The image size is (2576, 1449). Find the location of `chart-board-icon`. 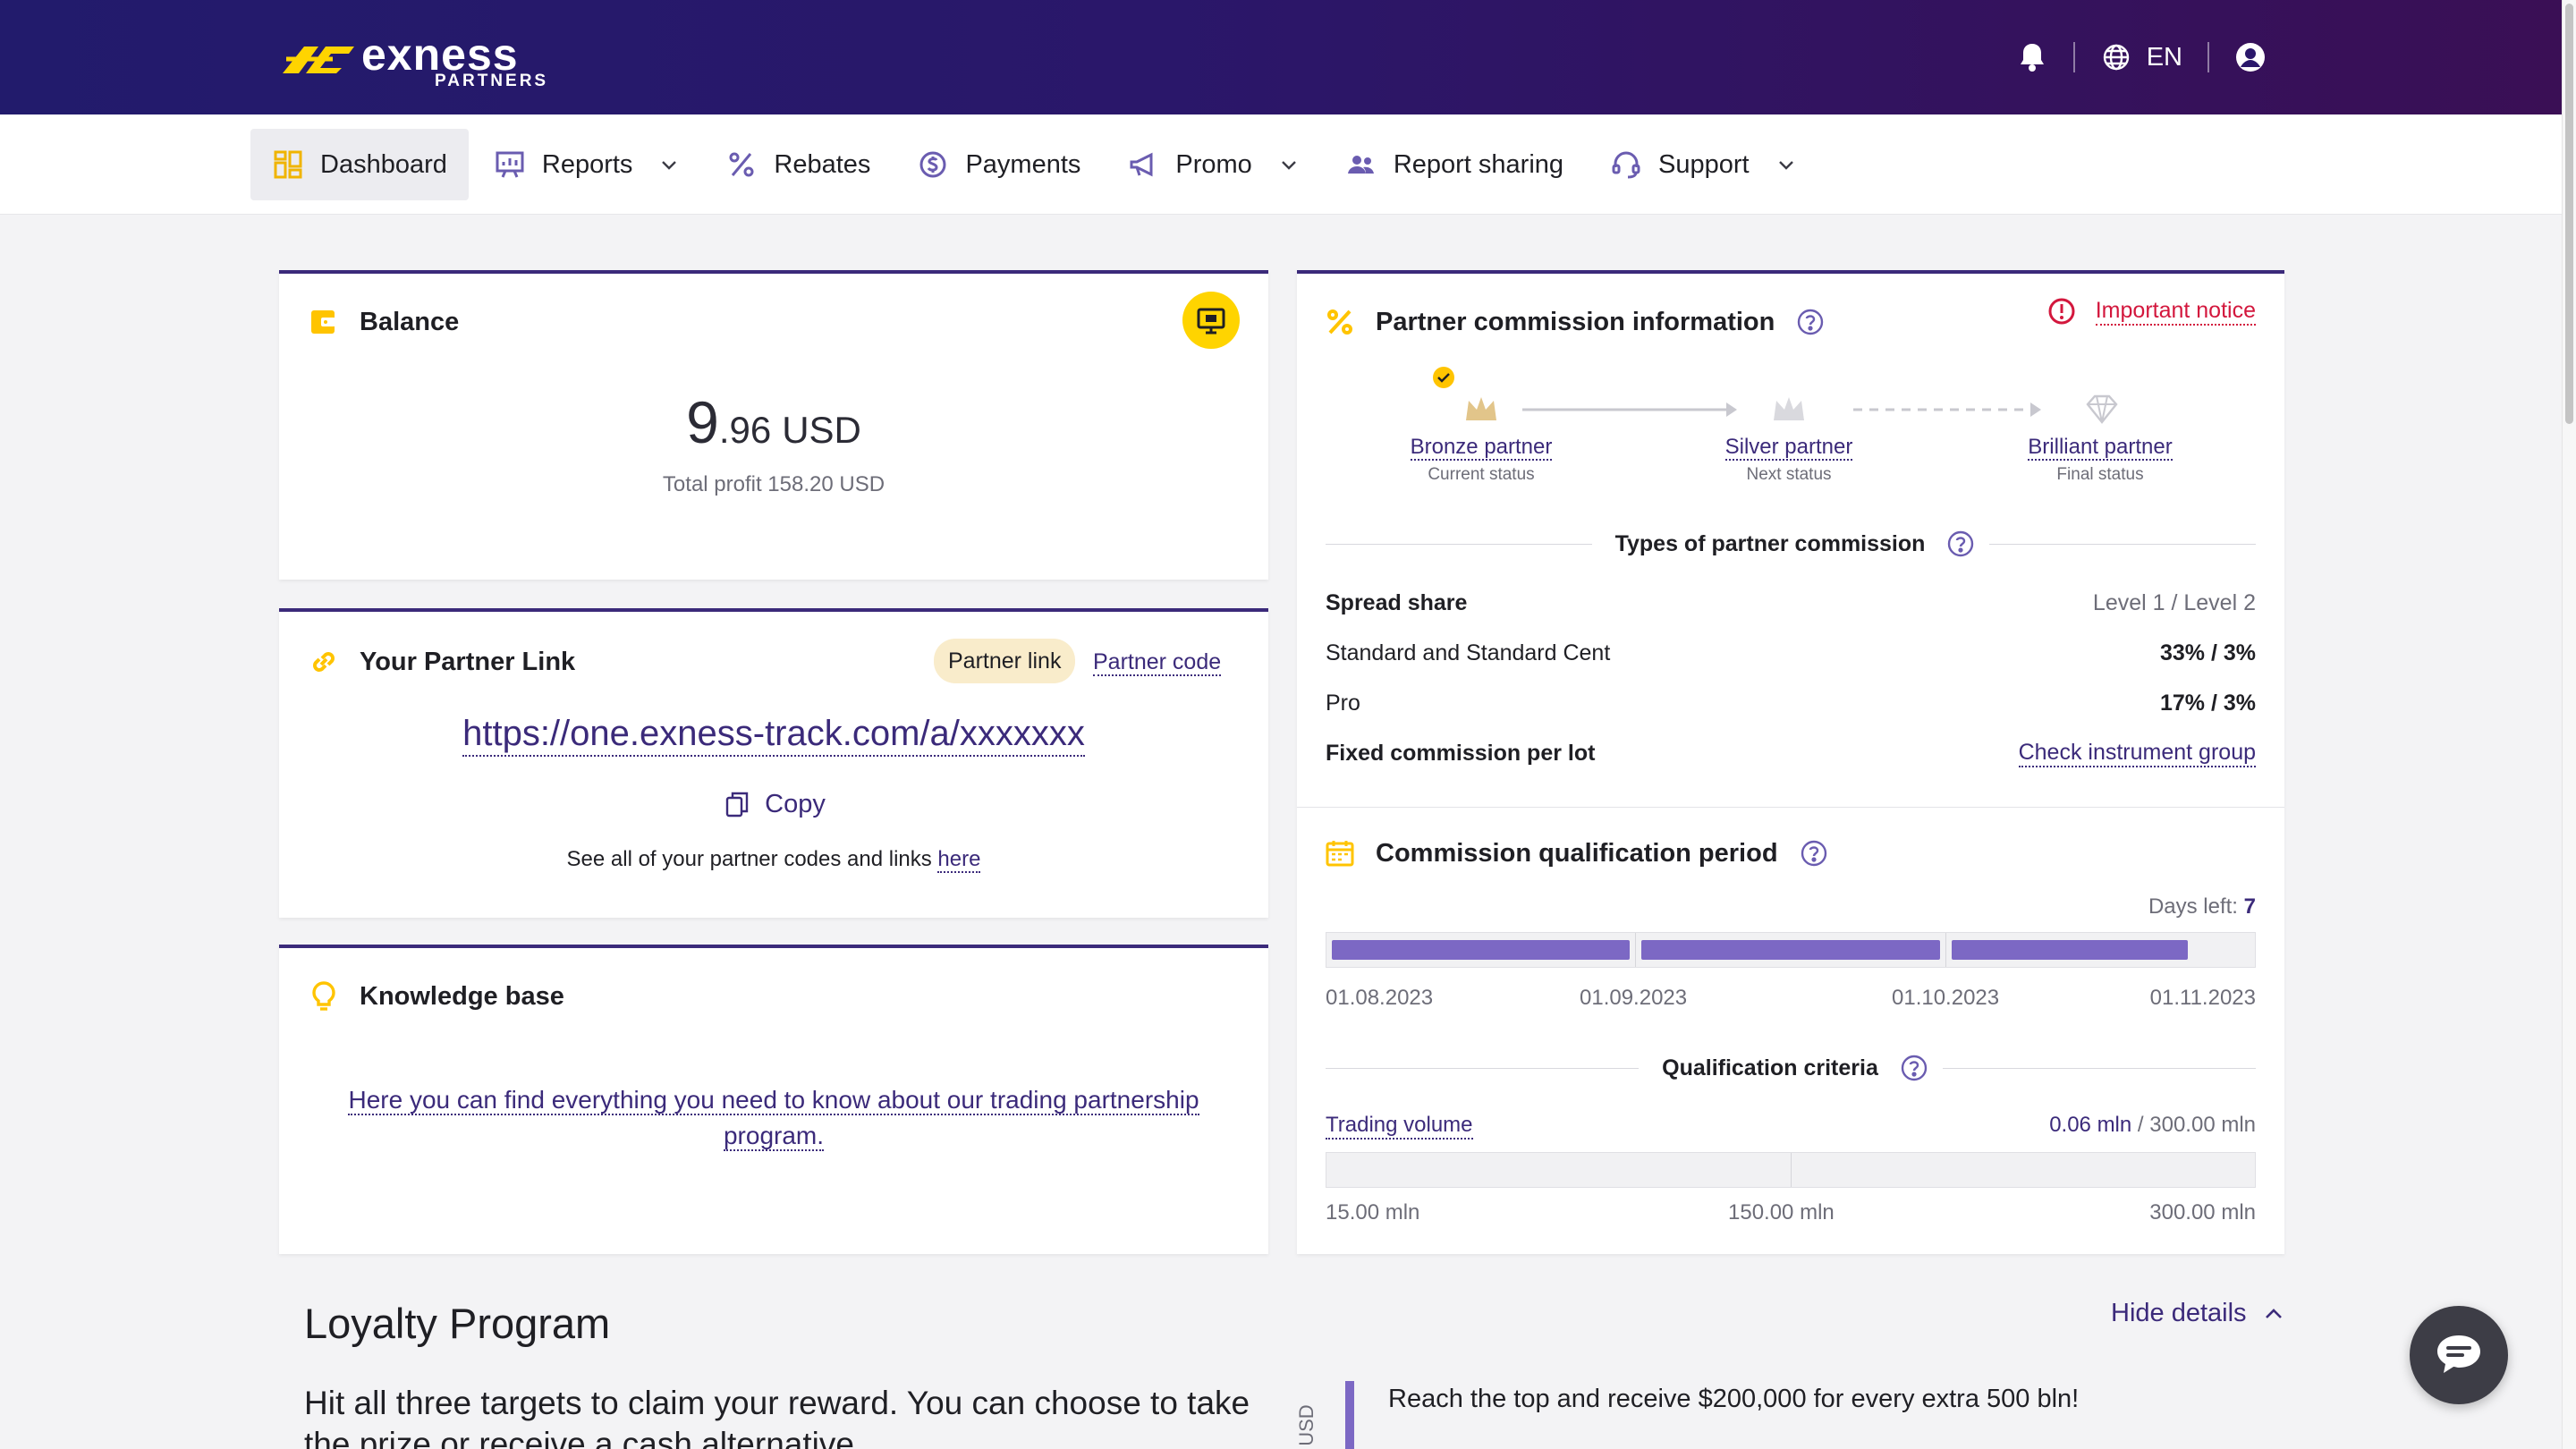

chart-board-icon is located at coordinates (510, 164).